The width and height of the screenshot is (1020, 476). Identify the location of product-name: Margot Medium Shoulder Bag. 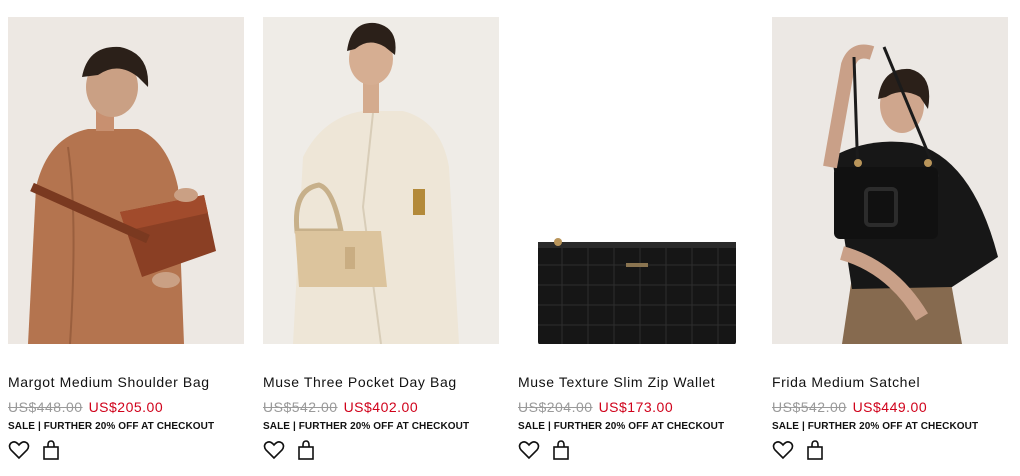
(126, 382).